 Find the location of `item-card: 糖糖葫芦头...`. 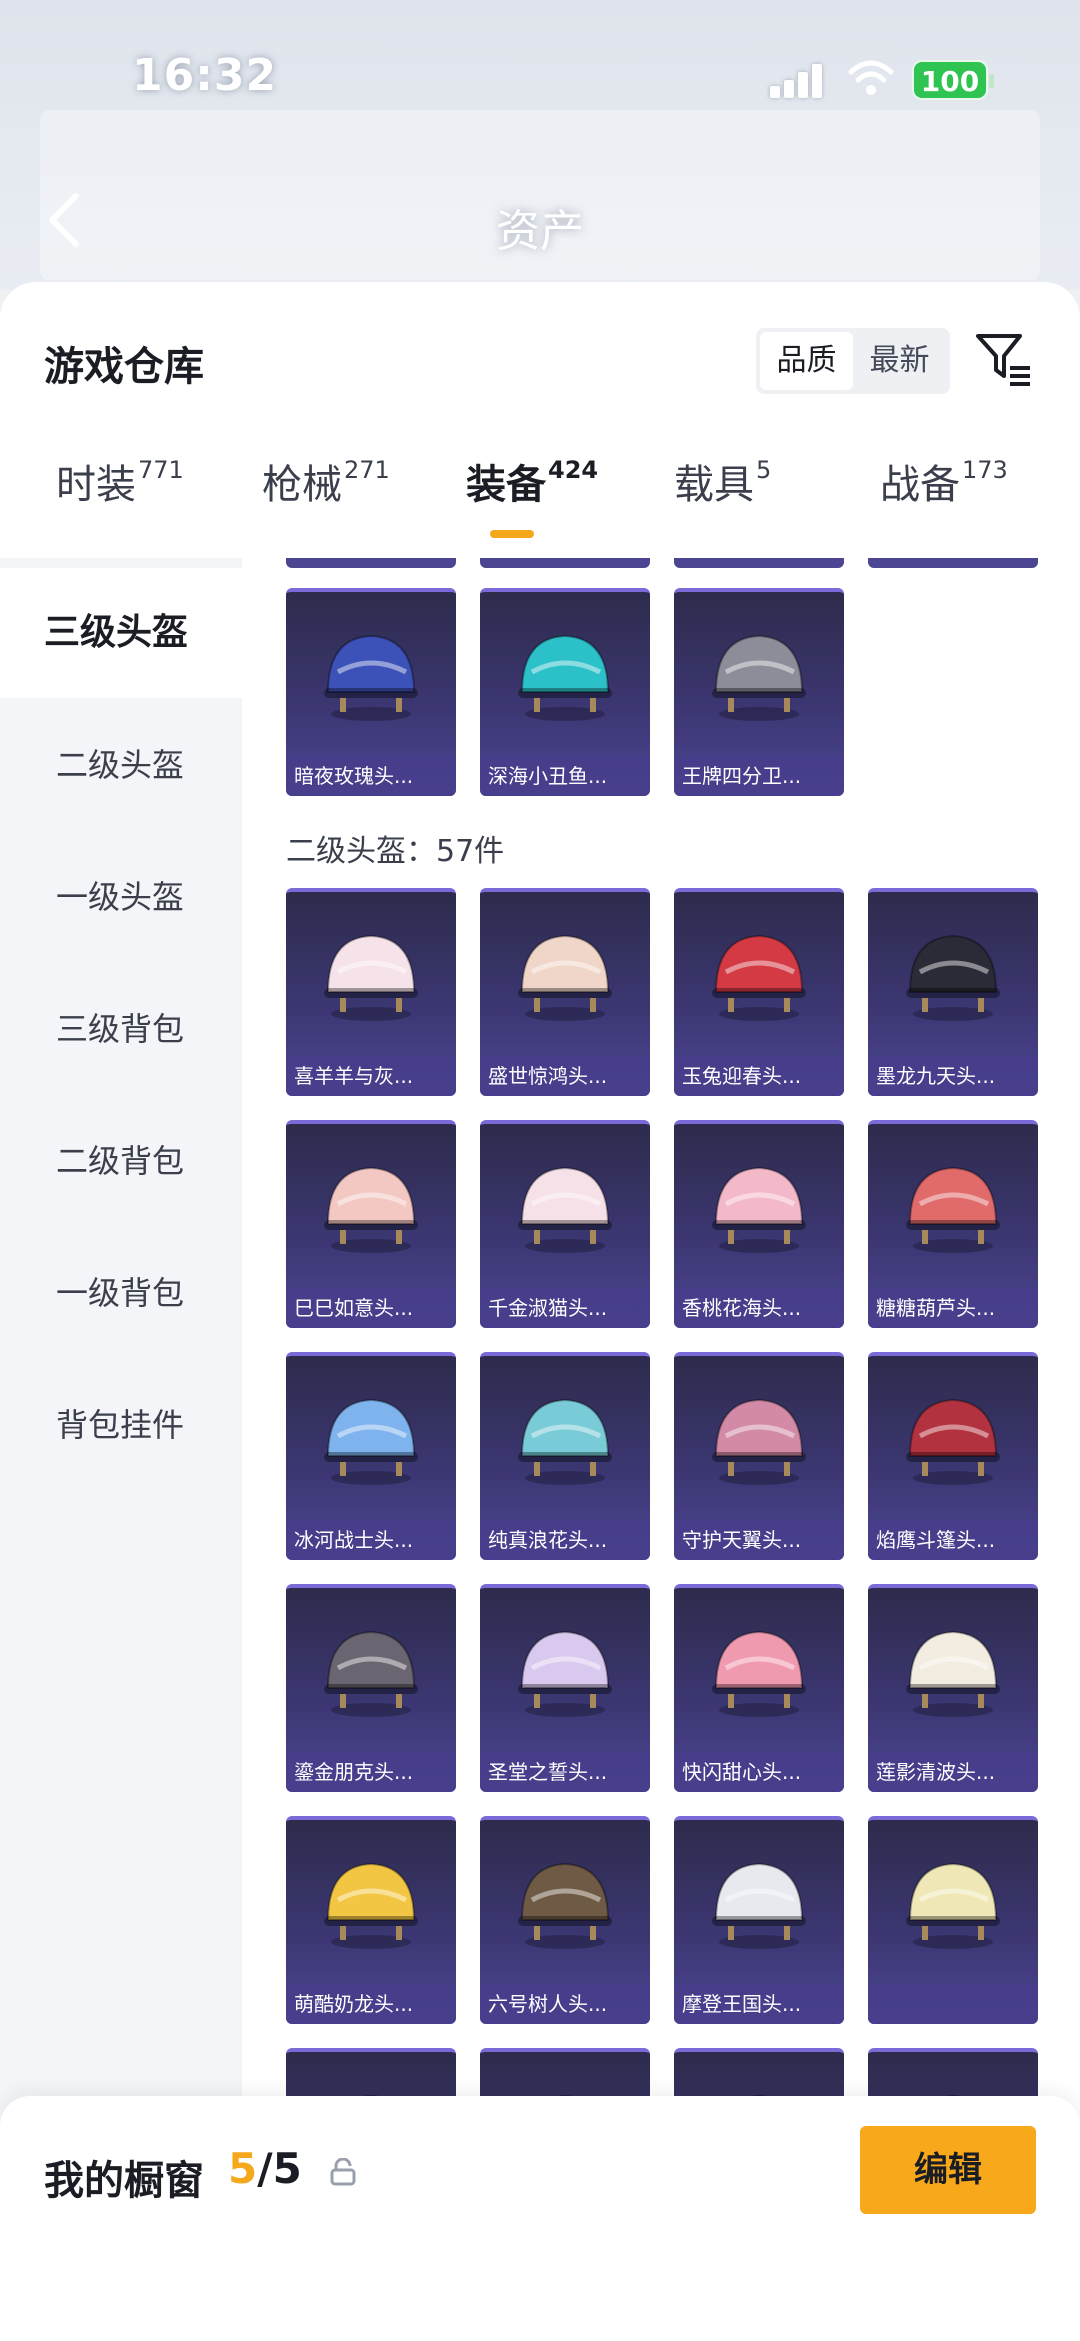

item-card: 糖糖葫芦头... is located at coordinates (953, 1224).